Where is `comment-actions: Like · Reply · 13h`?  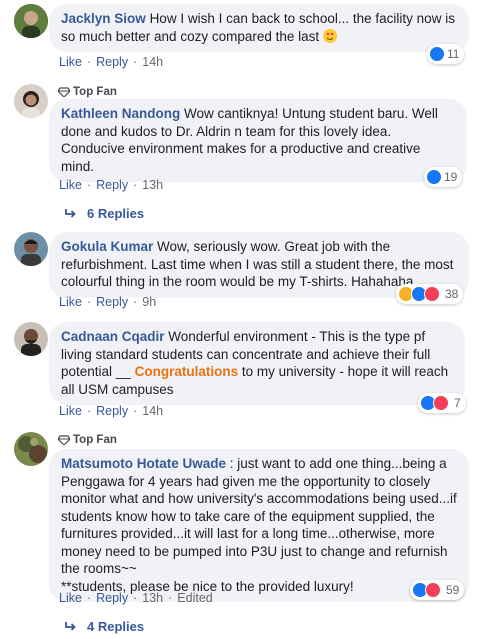 comment-actions: Like · Reply · 13h is located at coordinates (111, 185).